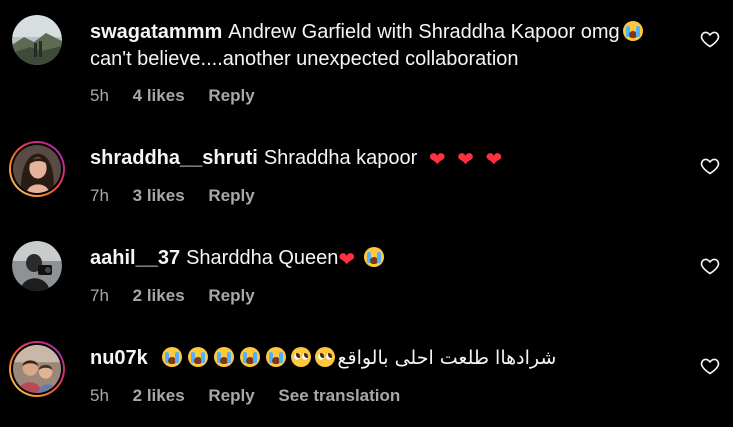 This screenshot has width=733, height=427. Describe the element at coordinates (385, 258) in the screenshot. I see `comment-body: aahil__37 Sharddha Queen❤` at that location.